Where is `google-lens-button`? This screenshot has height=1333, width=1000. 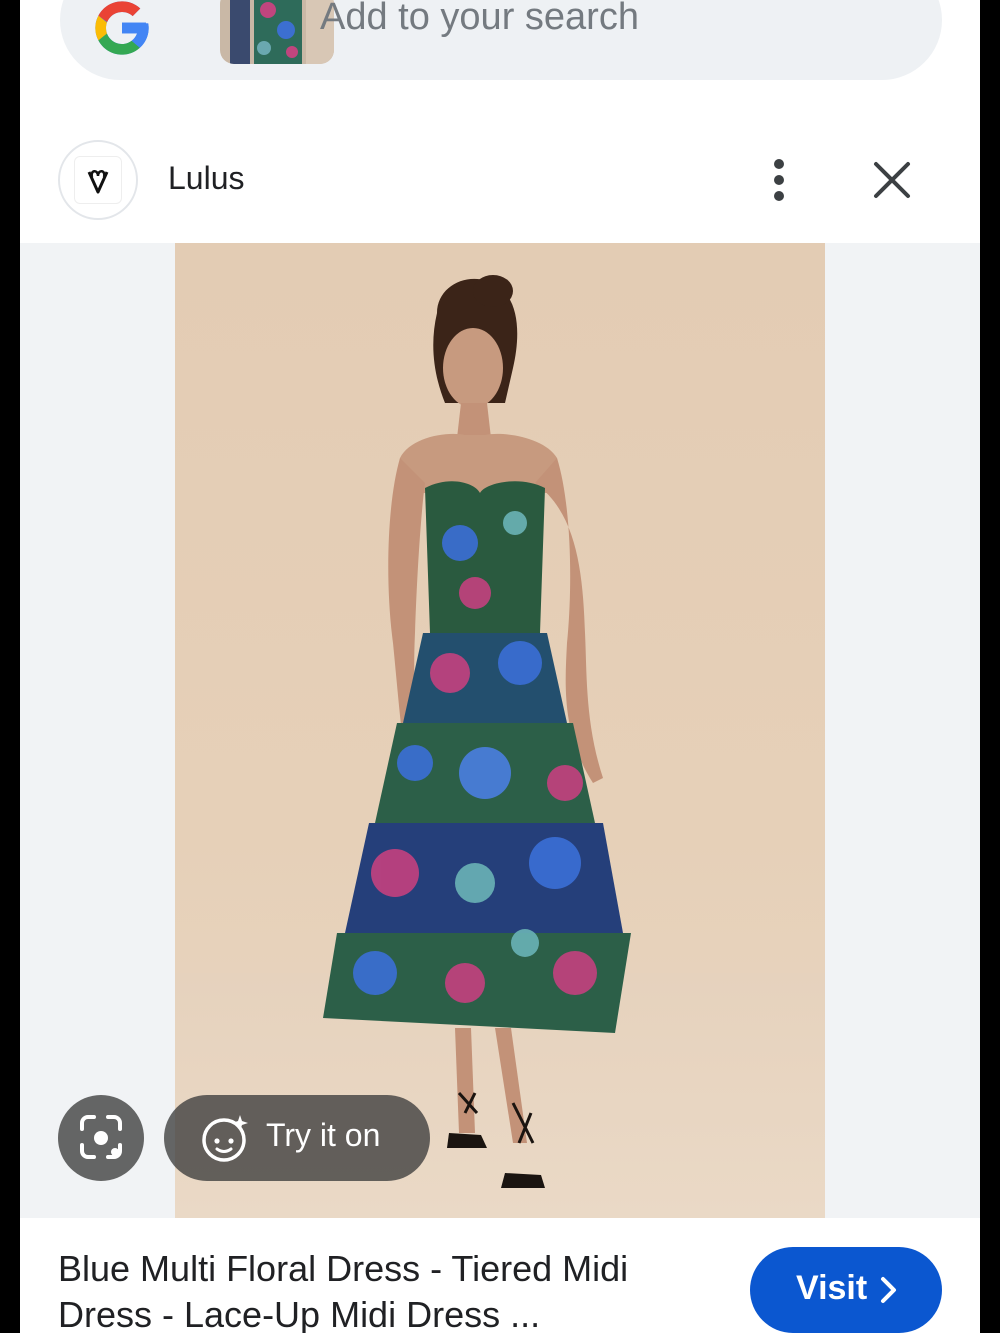
google-lens-button is located at coordinates (101, 1138).